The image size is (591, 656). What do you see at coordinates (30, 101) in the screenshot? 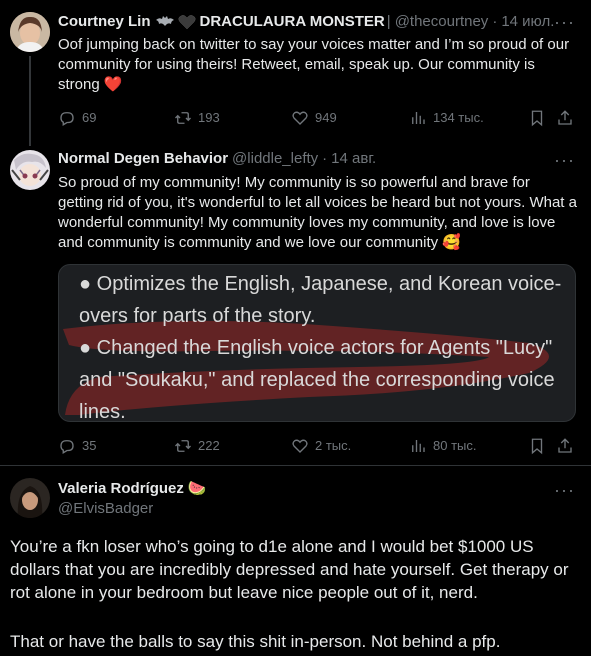
I see `thread-line` at bounding box center [30, 101].